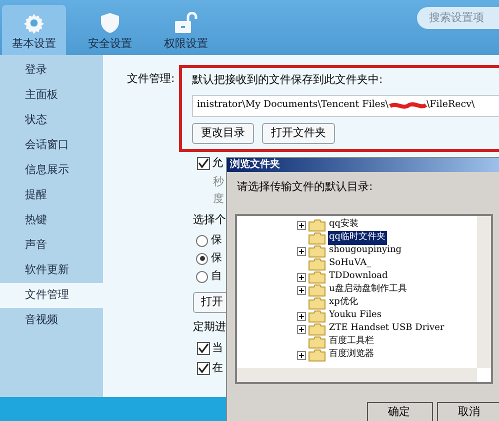  Describe the element at coordinates (217, 348) in the screenshot. I see `option-label: 当` at that location.